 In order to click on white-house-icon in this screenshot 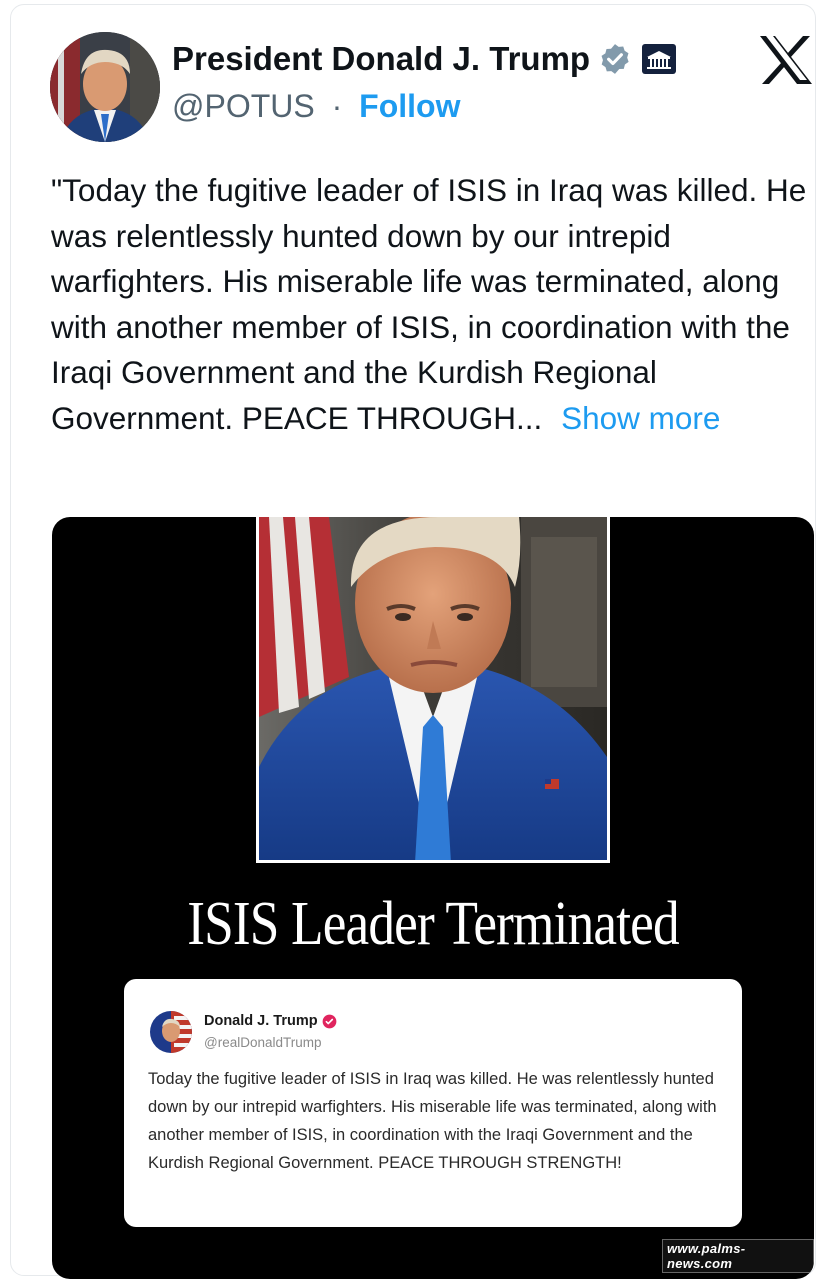, I will do `click(659, 59)`.